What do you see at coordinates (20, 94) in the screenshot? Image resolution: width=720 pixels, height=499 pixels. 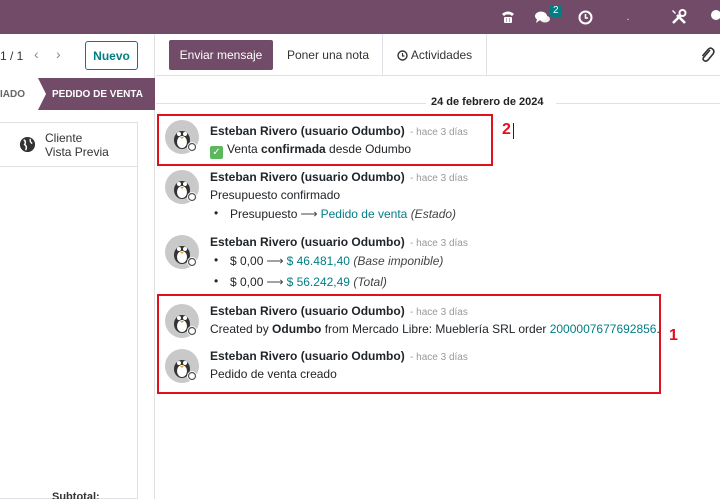 I see `status-previous: IADO` at bounding box center [20, 94].